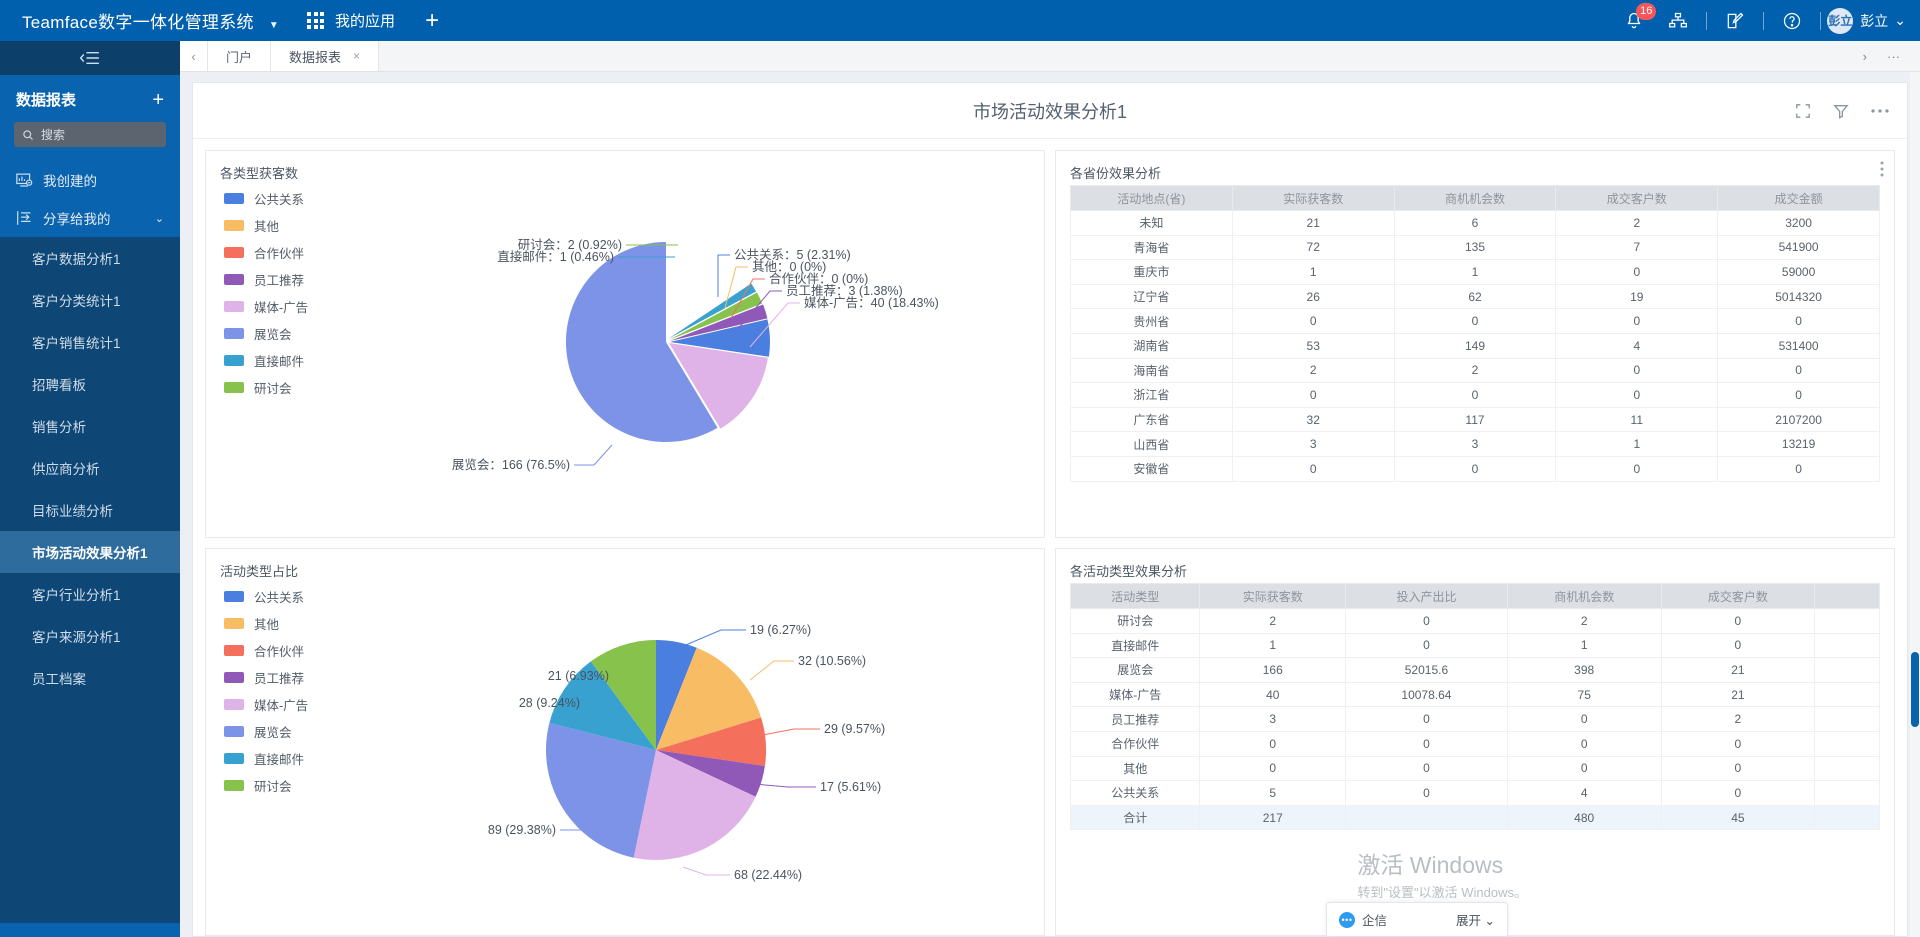  What do you see at coordinates (1475, 919) in the screenshot?
I see `chat-expand-button: 展开 ⌄` at bounding box center [1475, 919].